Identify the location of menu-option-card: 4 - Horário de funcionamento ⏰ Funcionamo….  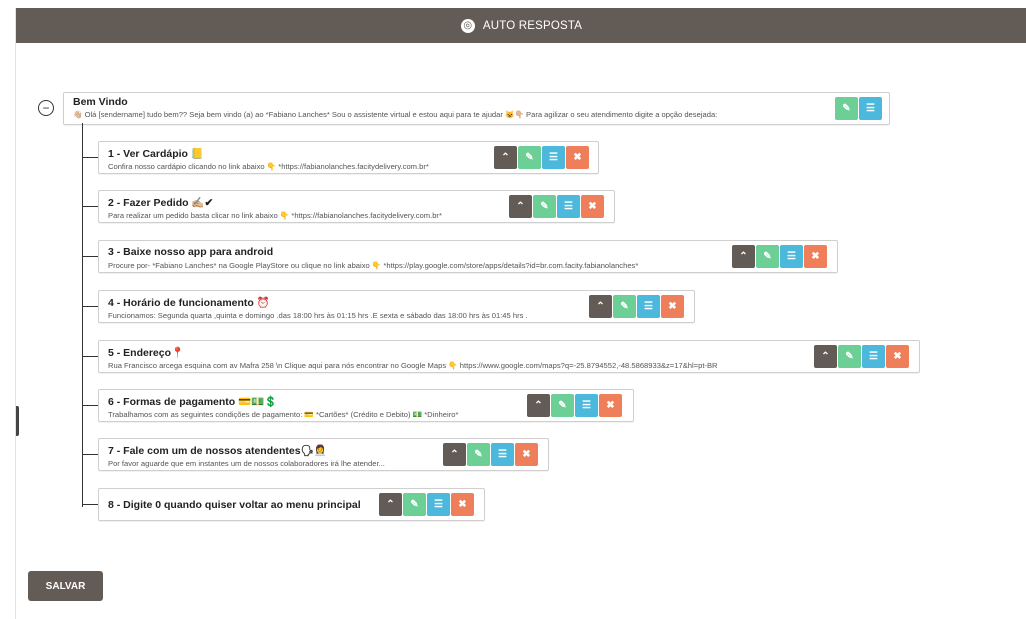
(396, 306).